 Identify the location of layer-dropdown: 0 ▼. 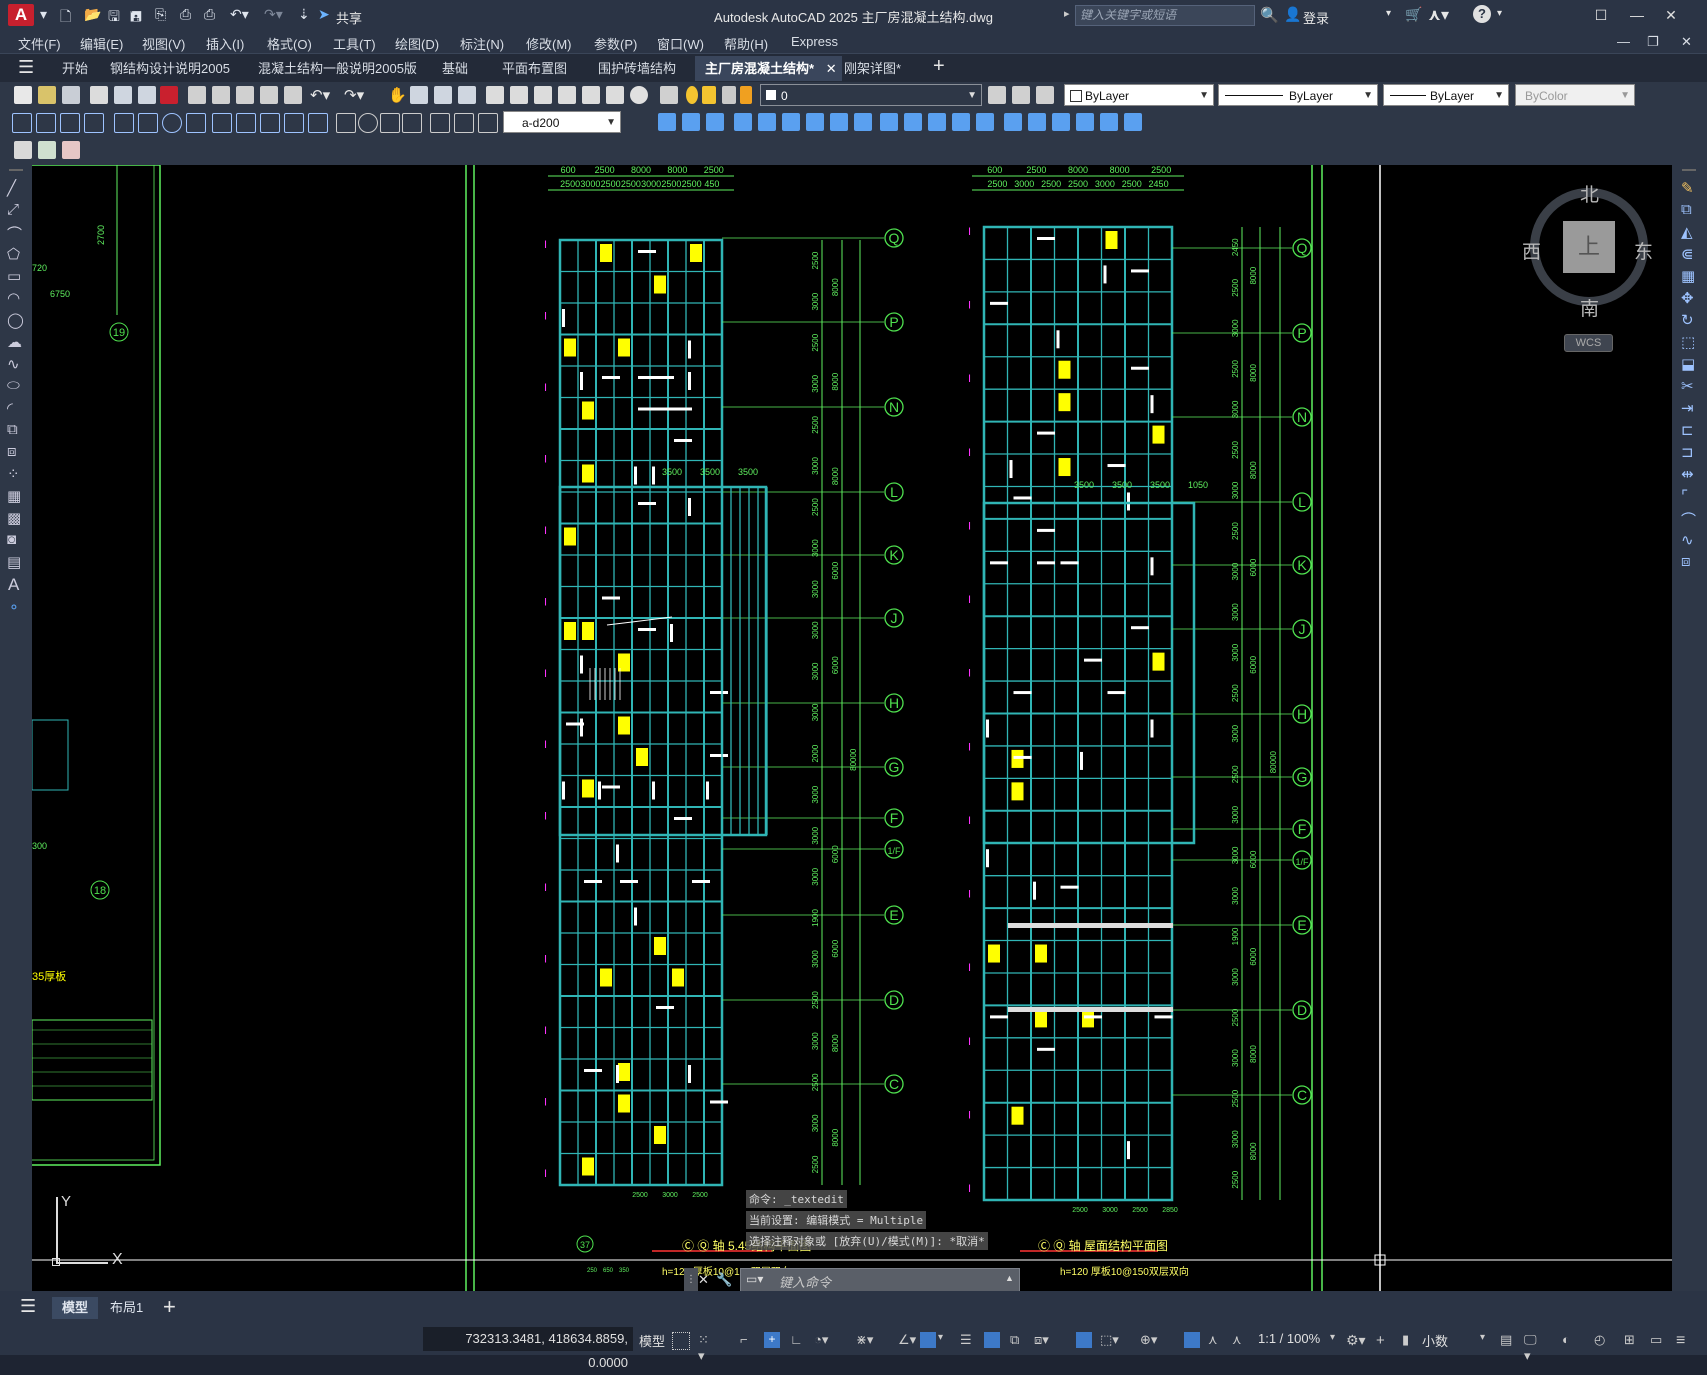
(871, 95).